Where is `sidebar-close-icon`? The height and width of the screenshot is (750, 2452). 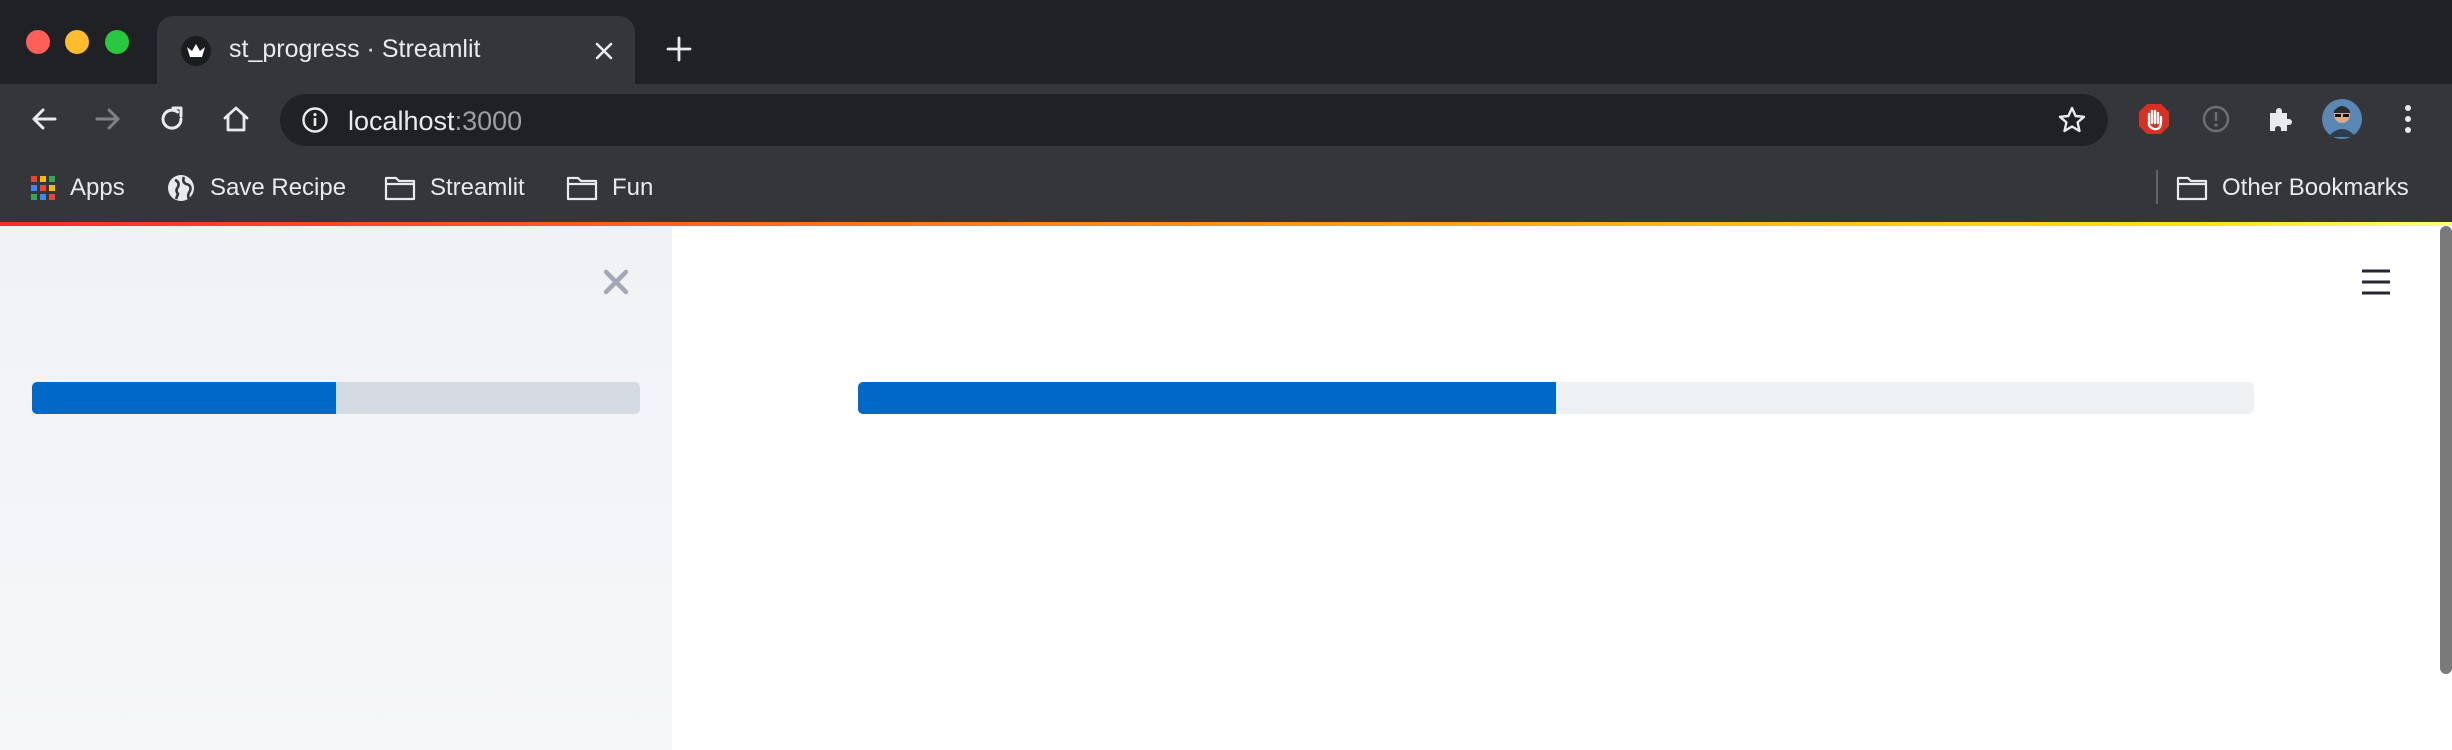 sidebar-close-icon is located at coordinates (616, 282).